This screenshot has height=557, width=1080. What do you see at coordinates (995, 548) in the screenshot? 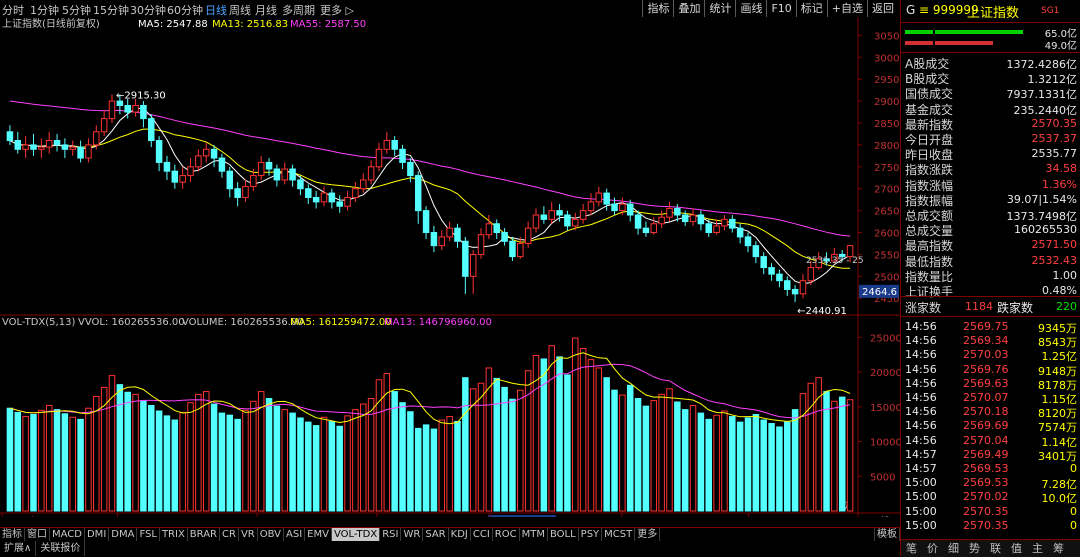
I see `panel-tab-4: 联` at bounding box center [995, 548].